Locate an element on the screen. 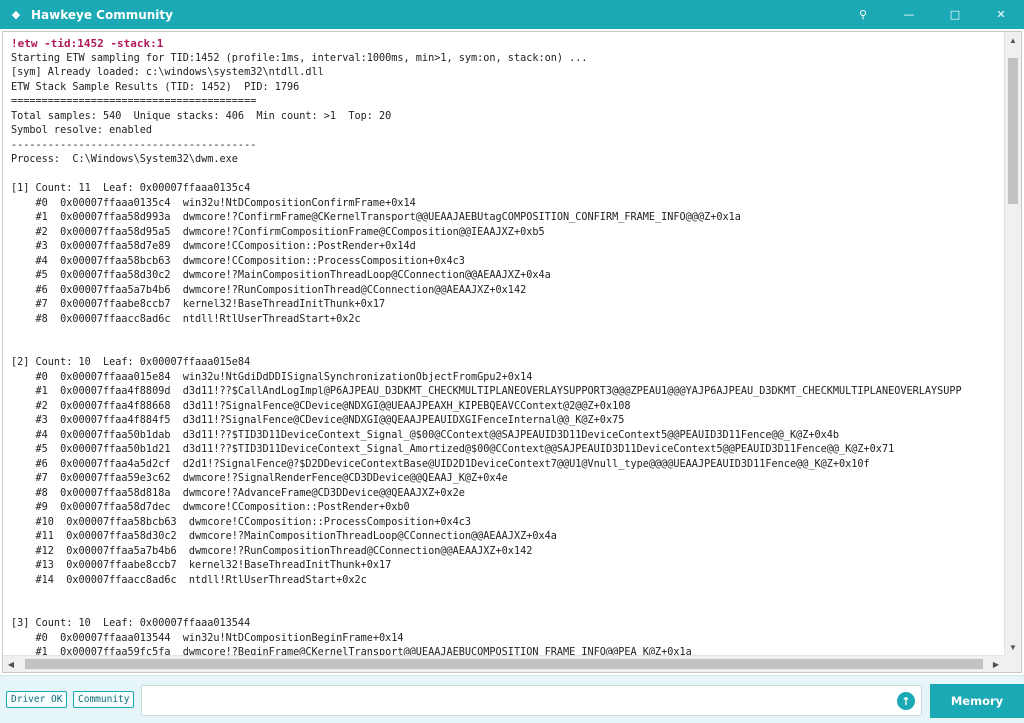  console-line: Symbol resolve: enabled is located at coordinates (82, 130).